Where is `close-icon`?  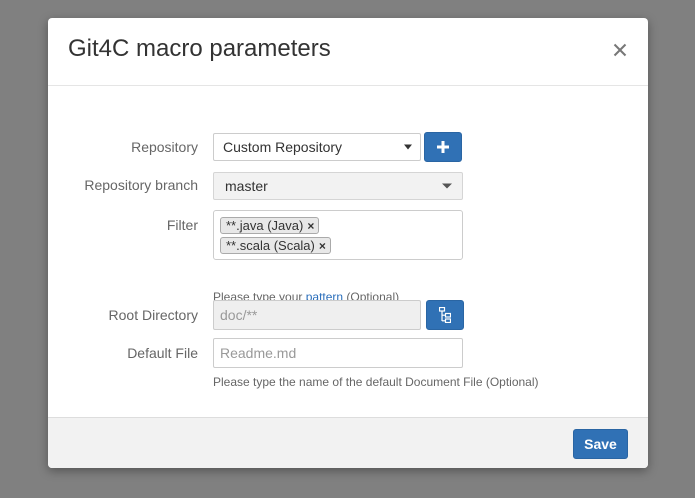 close-icon is located at coordinates (620, 50).